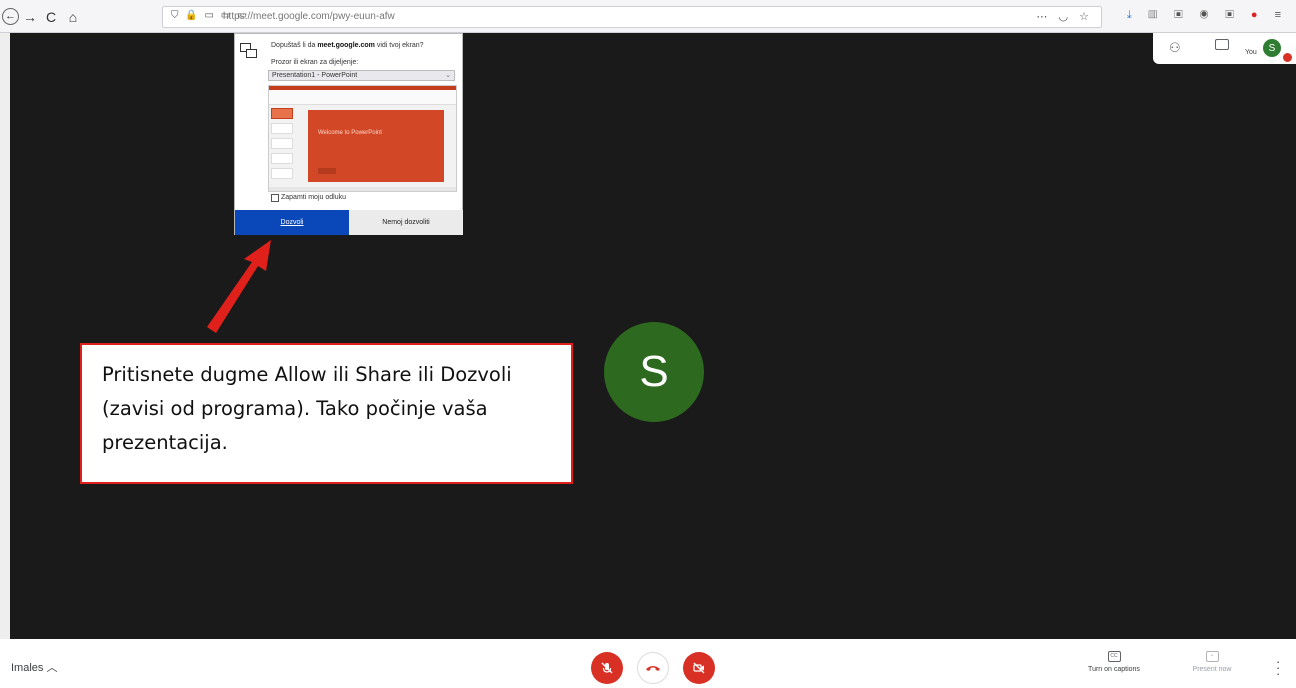 Image resolution: width=1296 pixels, height=688 pixels. I want to click on toolbar-extension-icons: ⤓ ▥ ▣ ◉ ▣ ● ≡, so click(1207, 15).